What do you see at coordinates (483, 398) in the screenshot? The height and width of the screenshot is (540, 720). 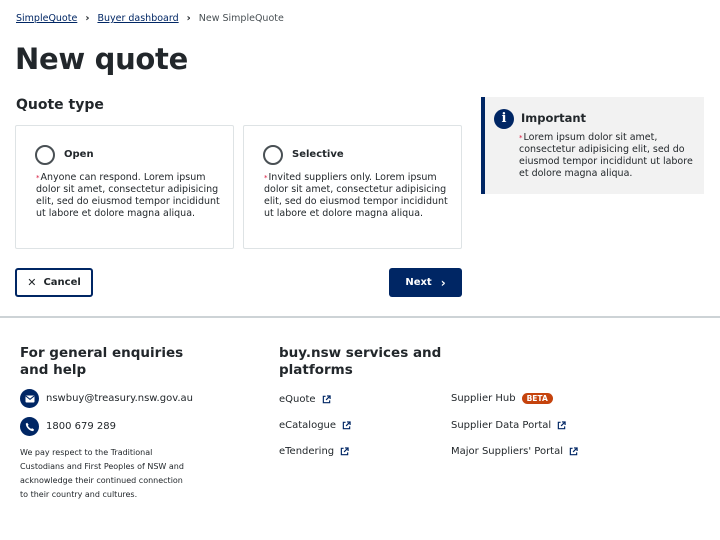 I see `footer-link-label: Supplier Hub` at bounding box center [483, 398].